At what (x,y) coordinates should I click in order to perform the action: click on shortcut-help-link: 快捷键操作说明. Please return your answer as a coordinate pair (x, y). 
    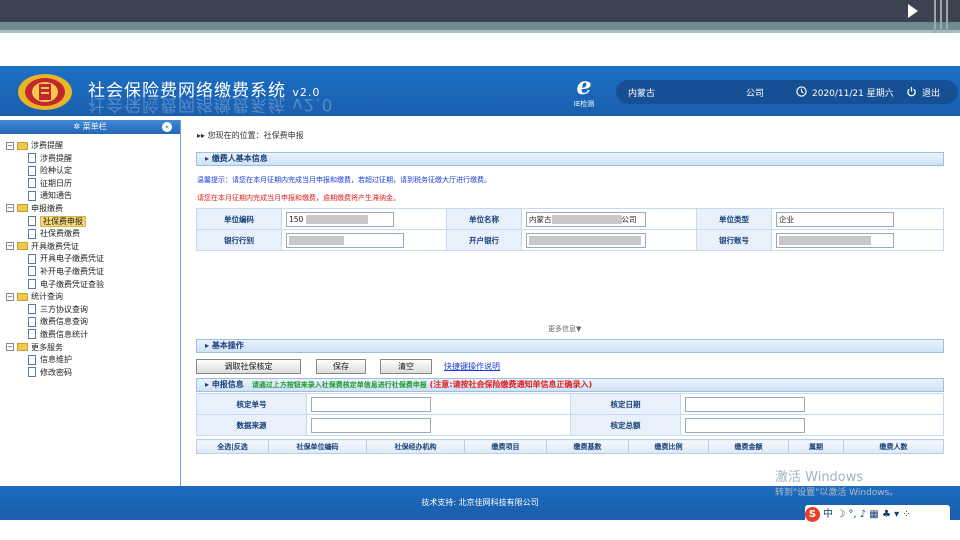
    Looking at the image, I should click on (472, 366).